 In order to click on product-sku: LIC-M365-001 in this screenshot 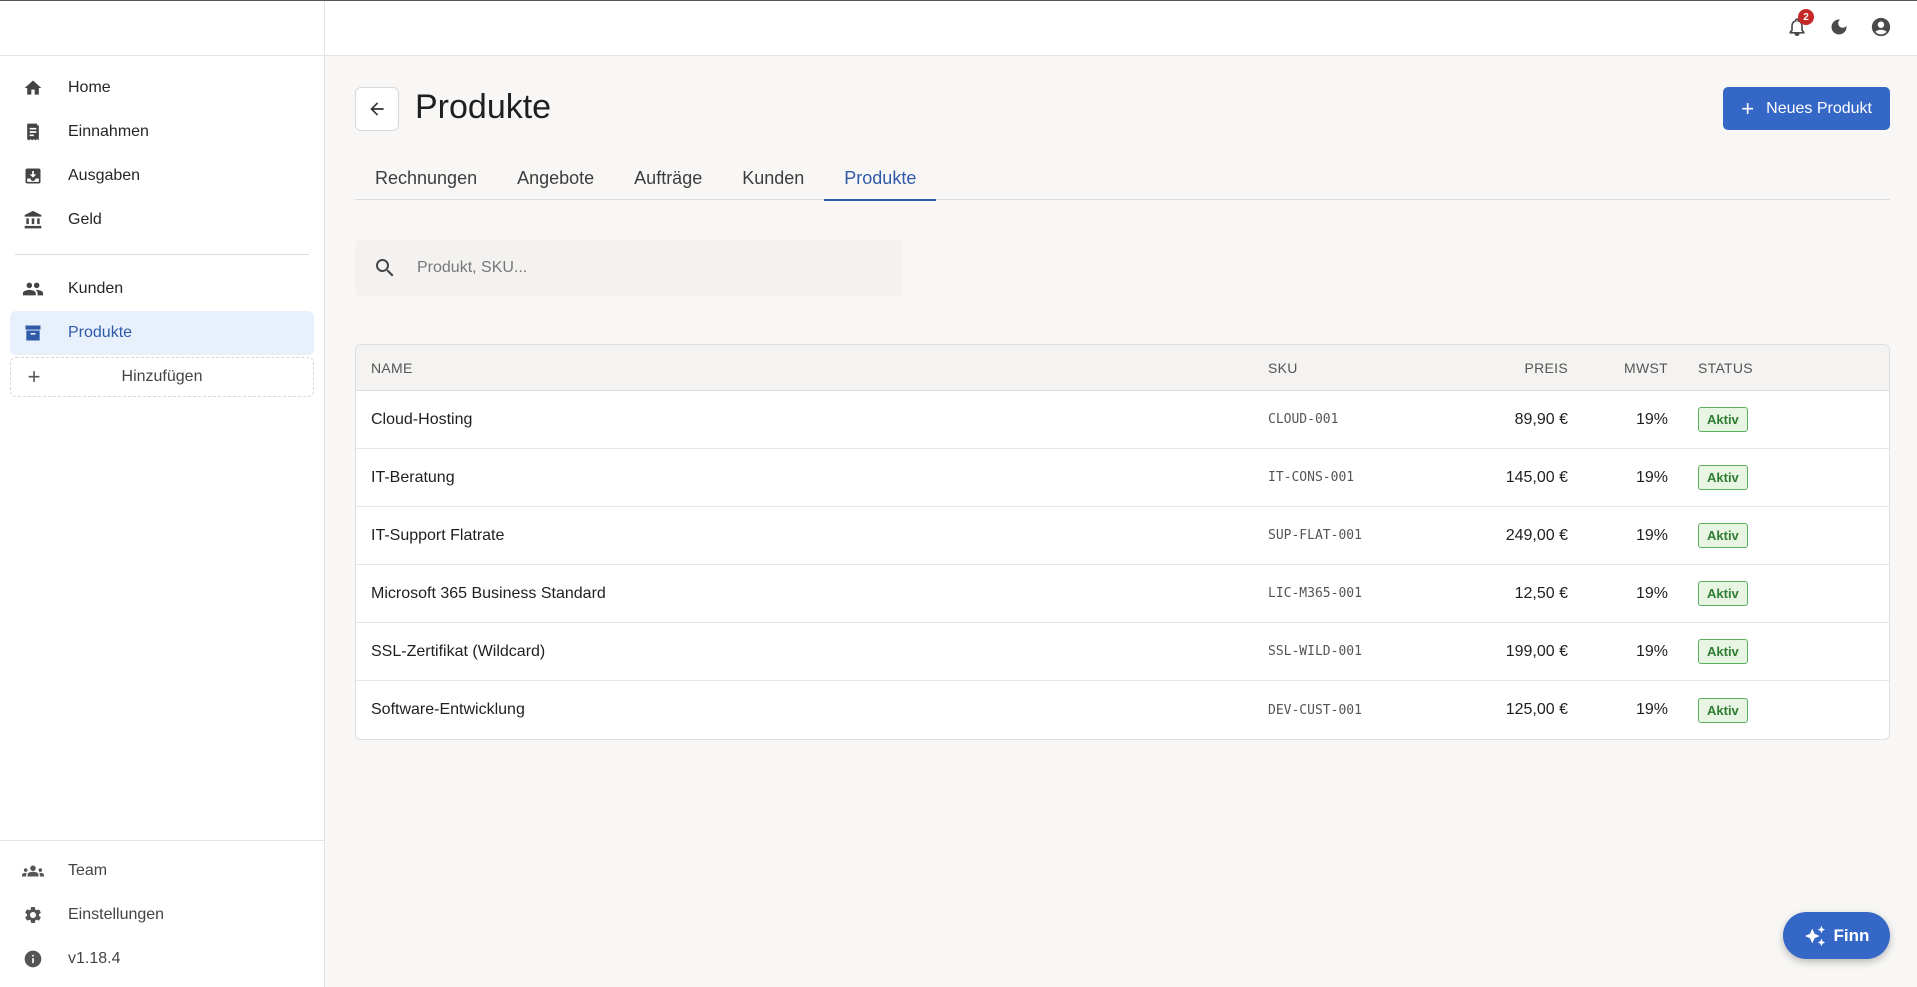, I will do `click(1315, 593)`.